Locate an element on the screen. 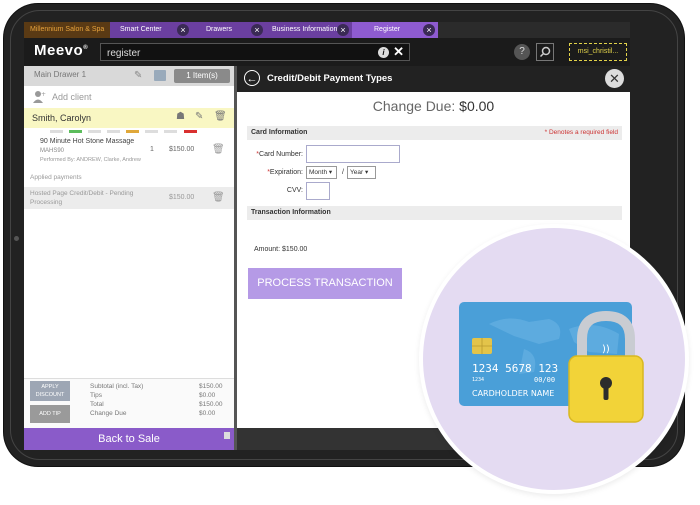 This screenshot has height=505, width=700. subtotal-label: Subtotal (incl. Tax) is located at coordinates (117, 386).